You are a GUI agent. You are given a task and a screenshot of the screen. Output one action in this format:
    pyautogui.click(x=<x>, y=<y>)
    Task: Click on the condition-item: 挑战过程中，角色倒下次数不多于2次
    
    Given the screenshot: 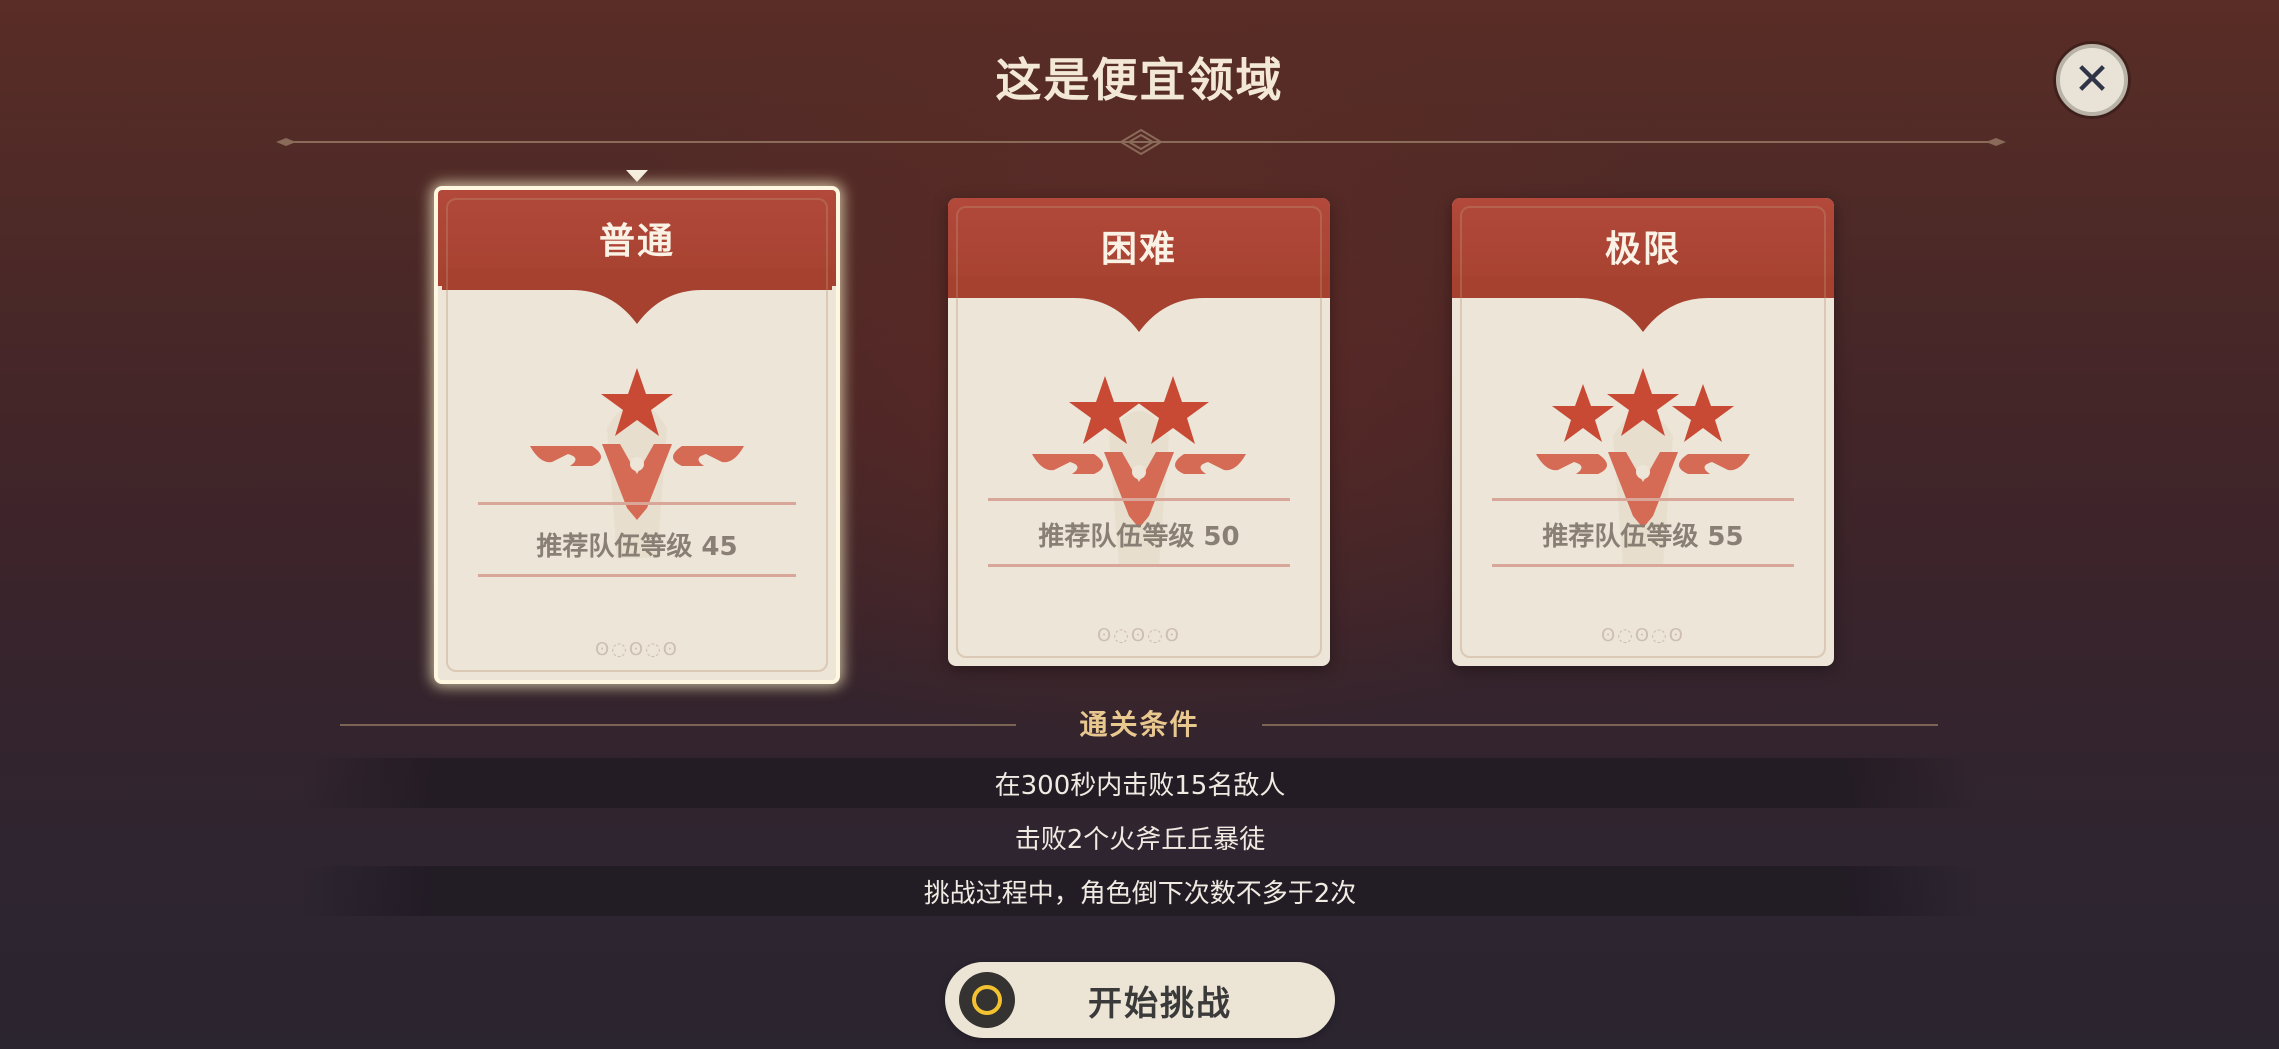 What is the action you would take?
    pyautogui.click(x=1140, y=891)
    